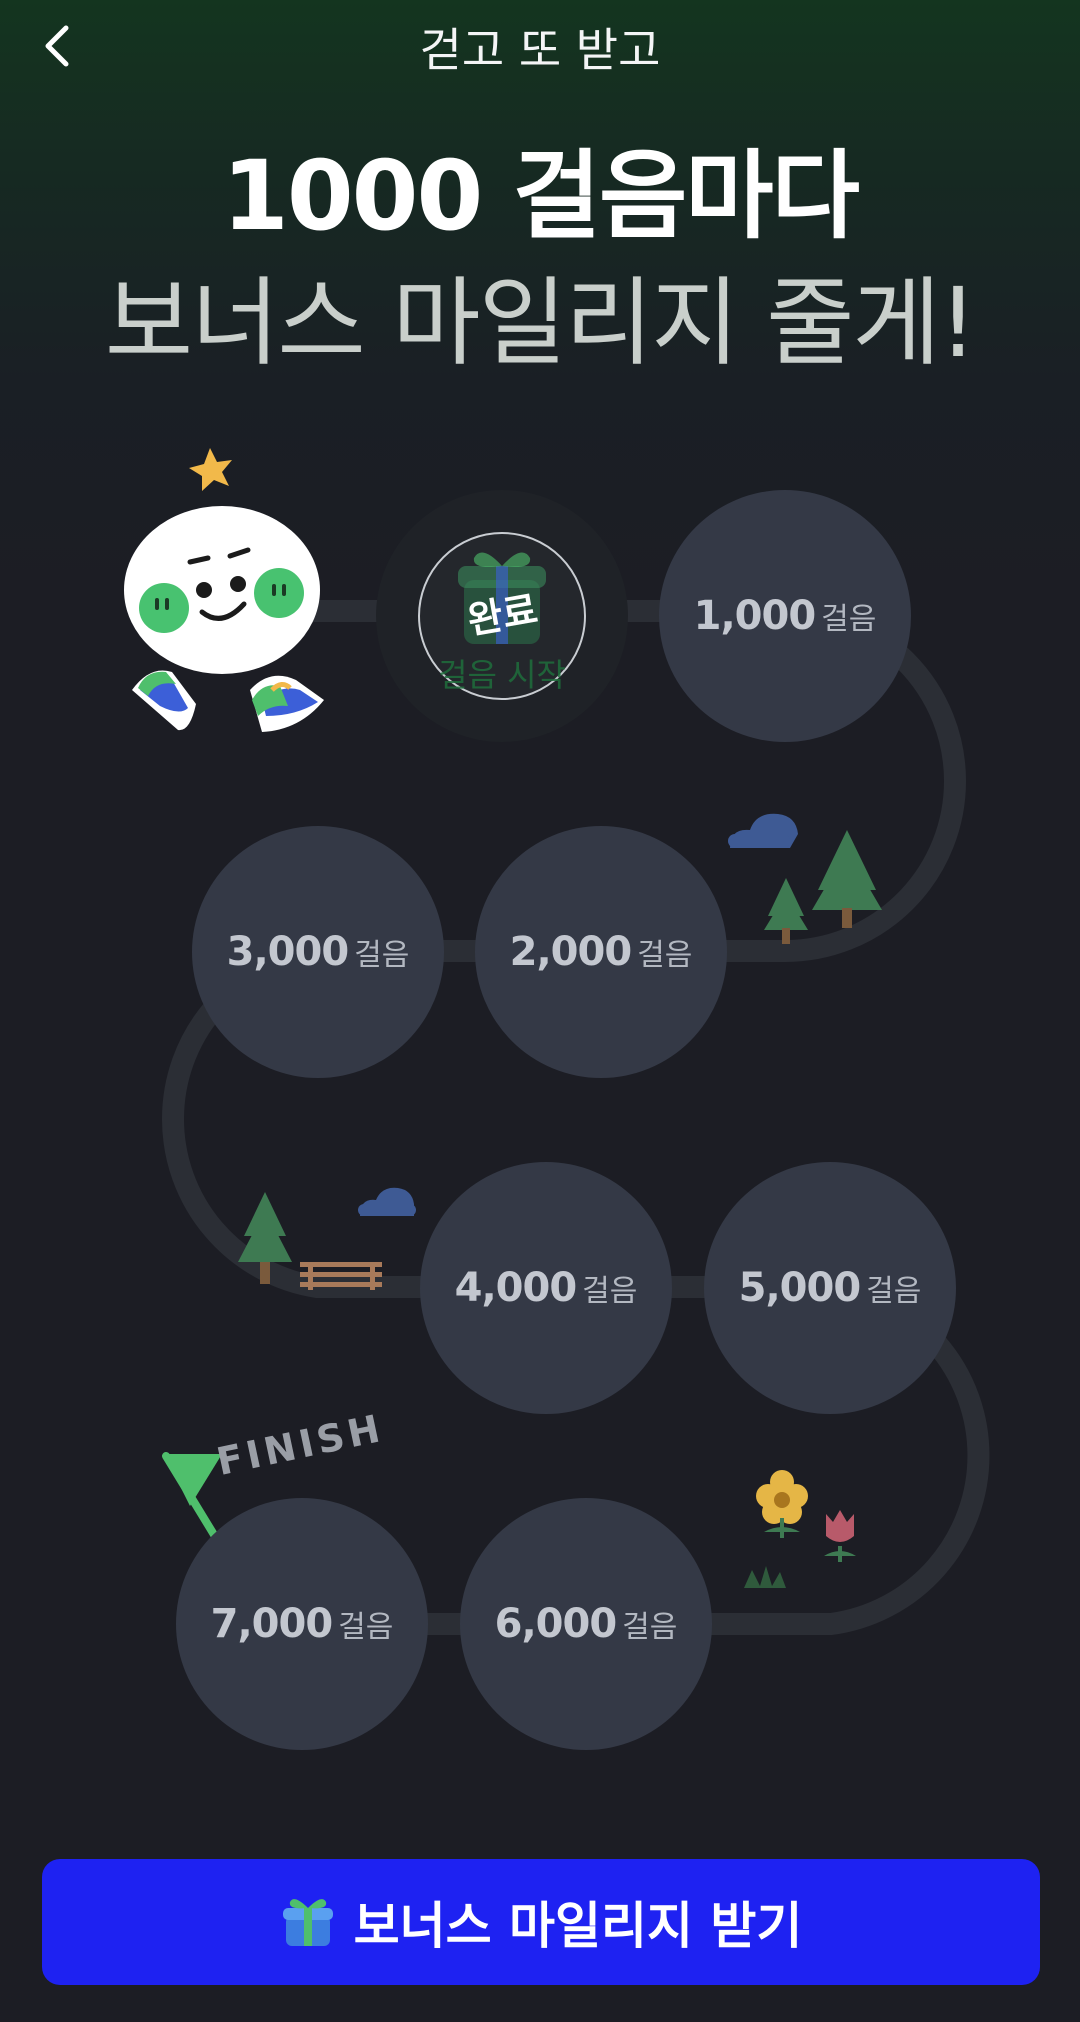 The image size is (1080, 2022). I want to click on milestone-1000: 1,000 걸음, so click(785, 616).